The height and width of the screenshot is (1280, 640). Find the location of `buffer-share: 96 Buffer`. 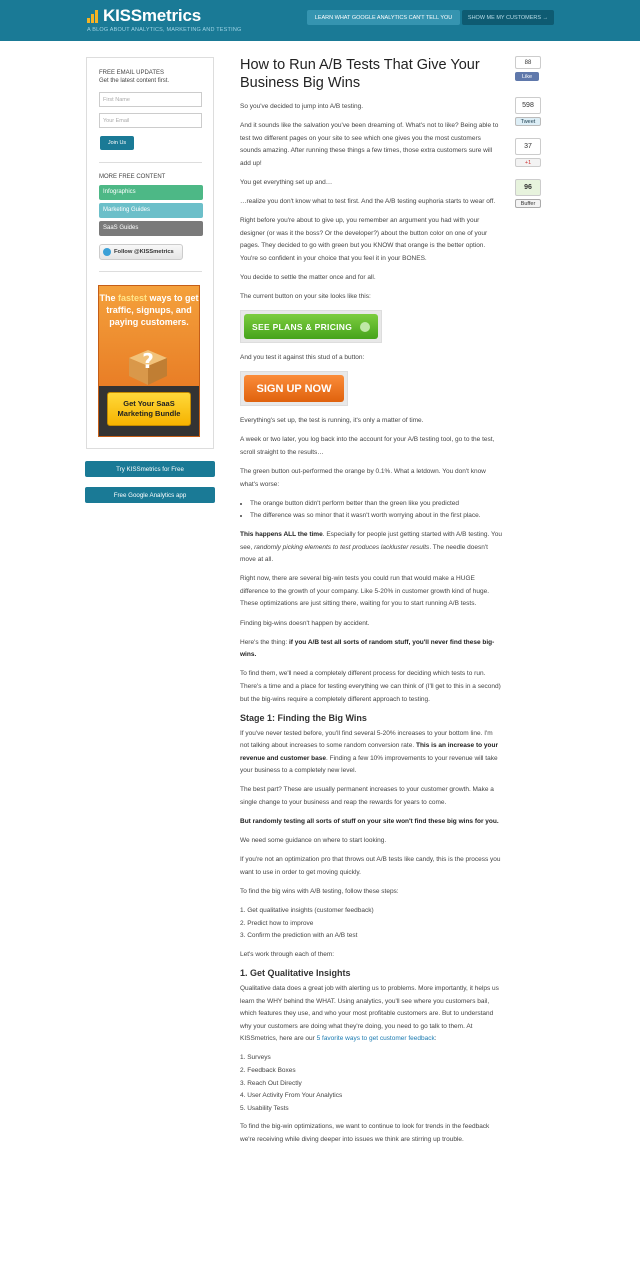

buffer-share: 96 Buffer is located at coordinates (528, 193).